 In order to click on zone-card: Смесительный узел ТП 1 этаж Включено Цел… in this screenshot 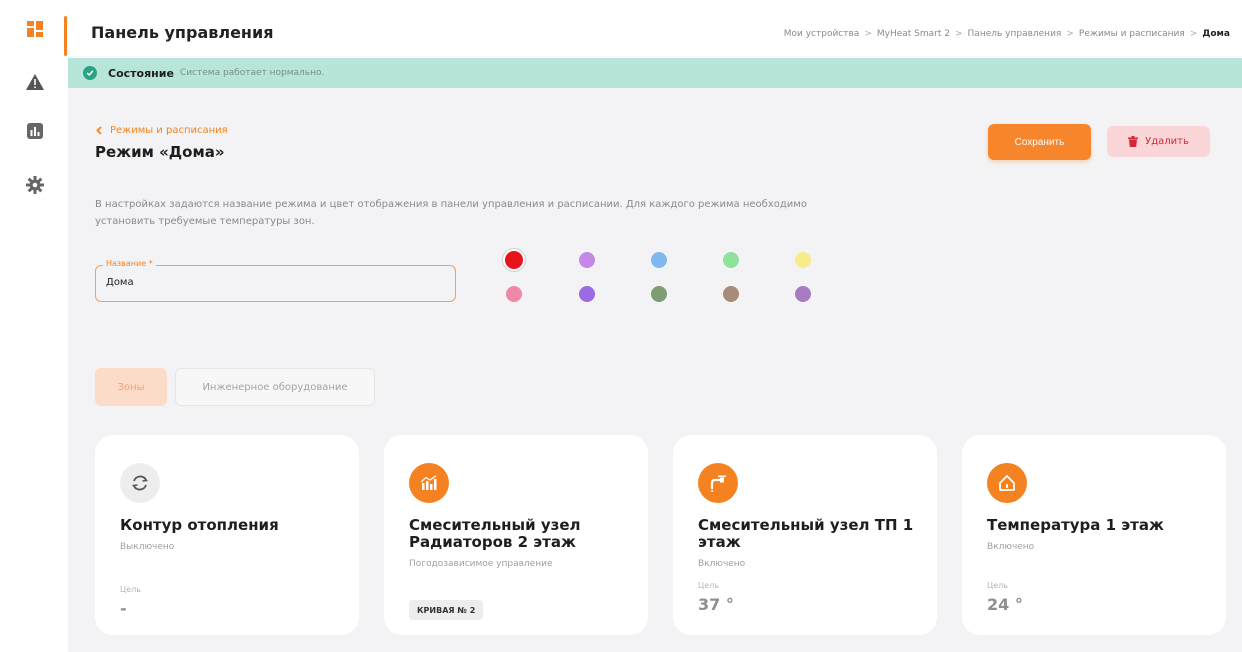, I will do `click(805, 535)`.